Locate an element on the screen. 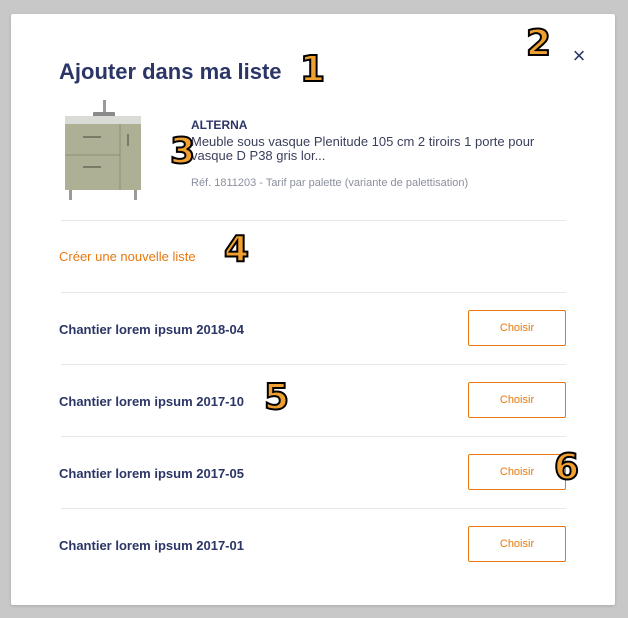  list-item: Chantier lorem ipsum 2017-01 Choisir is located at coordinates (312, 546).